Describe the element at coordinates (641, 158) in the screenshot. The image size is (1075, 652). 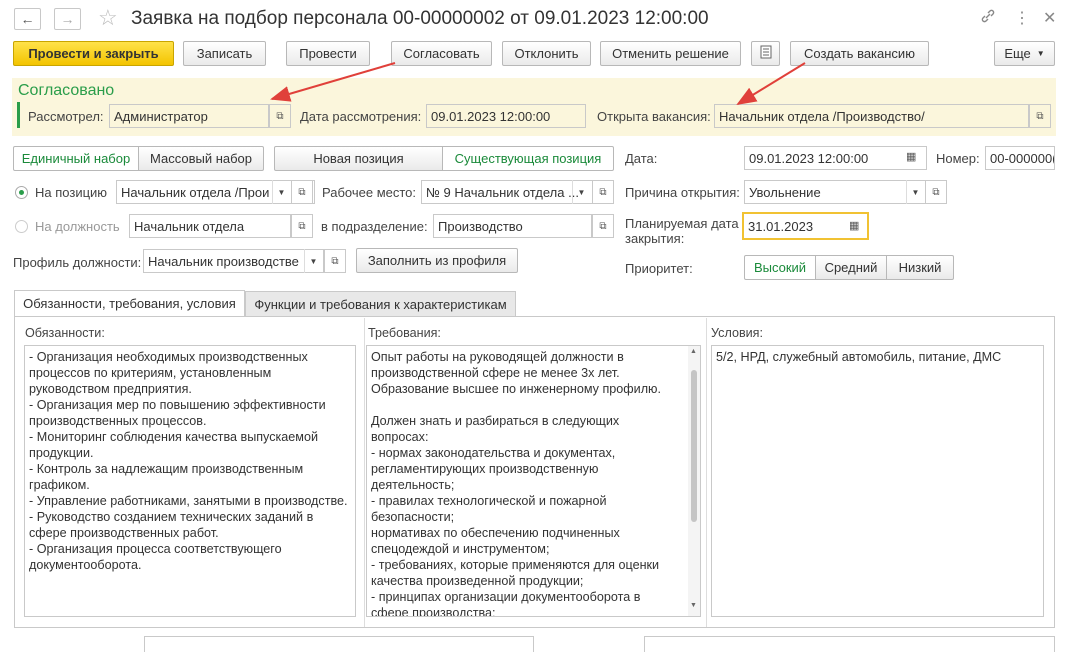
I see `date-label: Дата:` at that location.